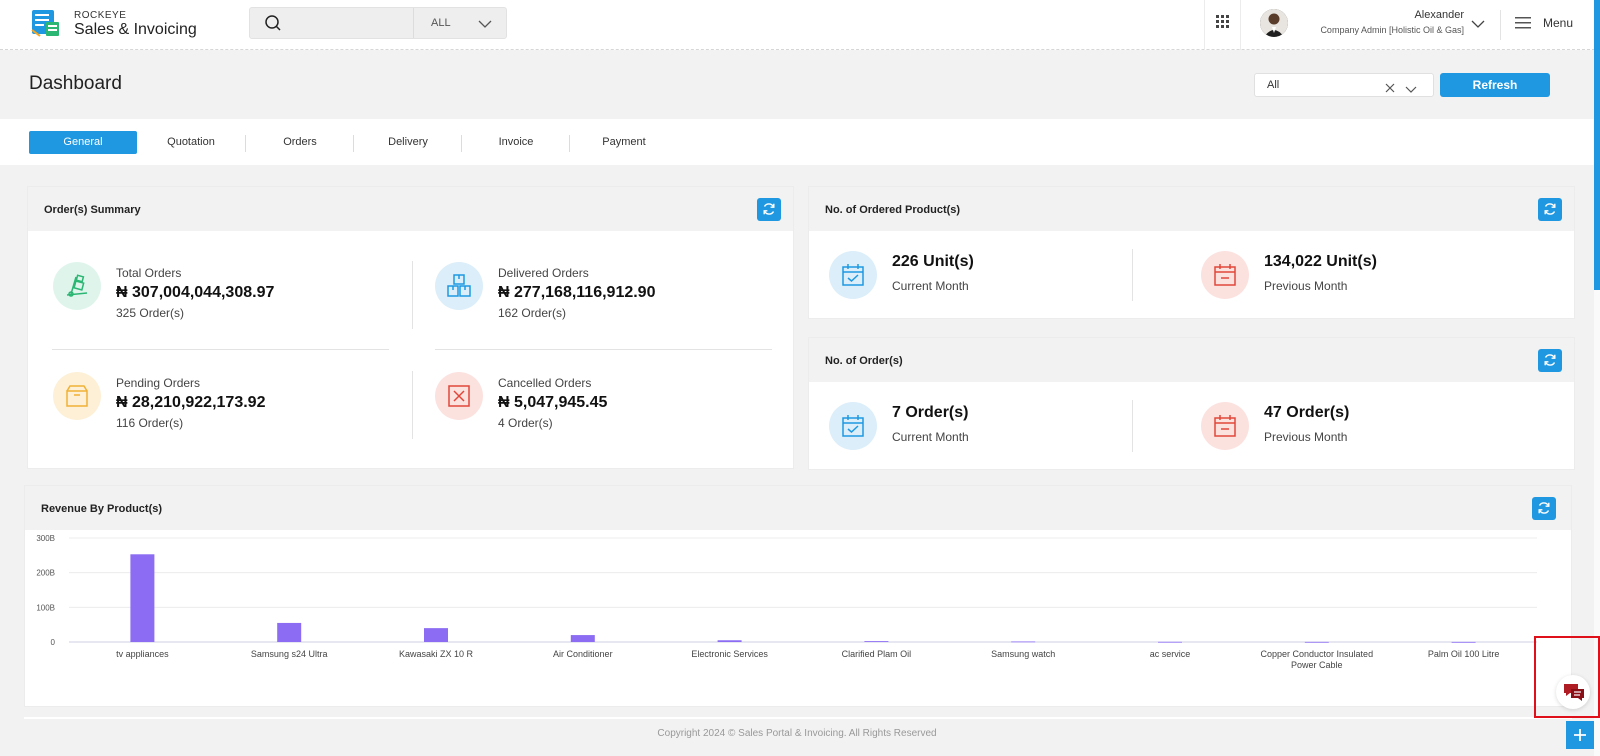  What do you see at coordinates (149, 273) in the screenshot?
I see `total-orders-label: Total Orders` at bounding box center [149, 273].